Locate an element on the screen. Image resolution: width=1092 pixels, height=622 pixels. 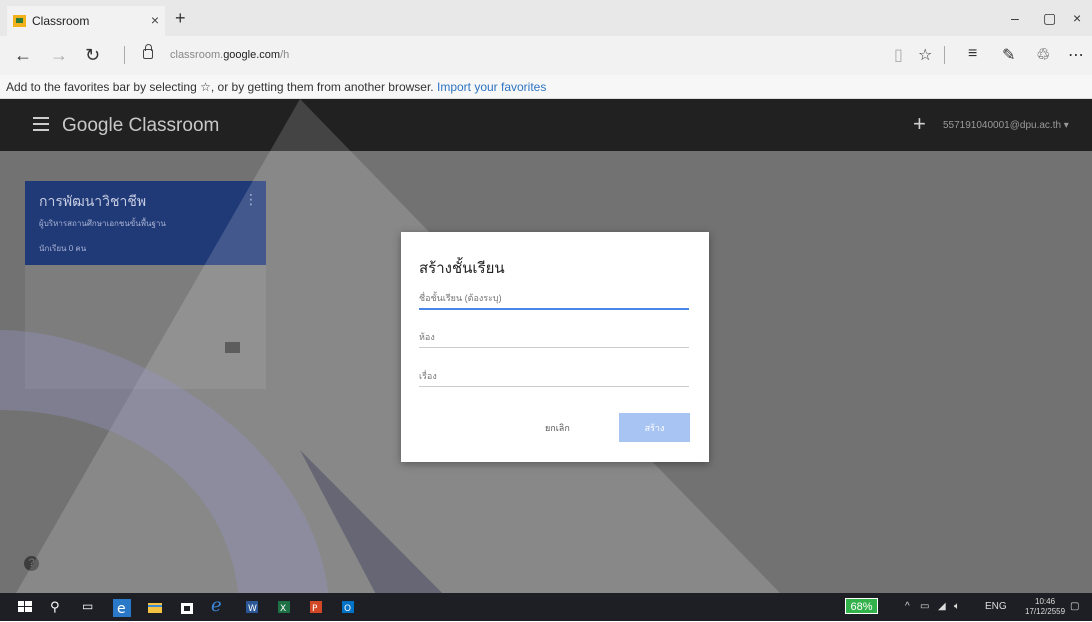
close-window-icon: × is located at coordinates (1077, 18).